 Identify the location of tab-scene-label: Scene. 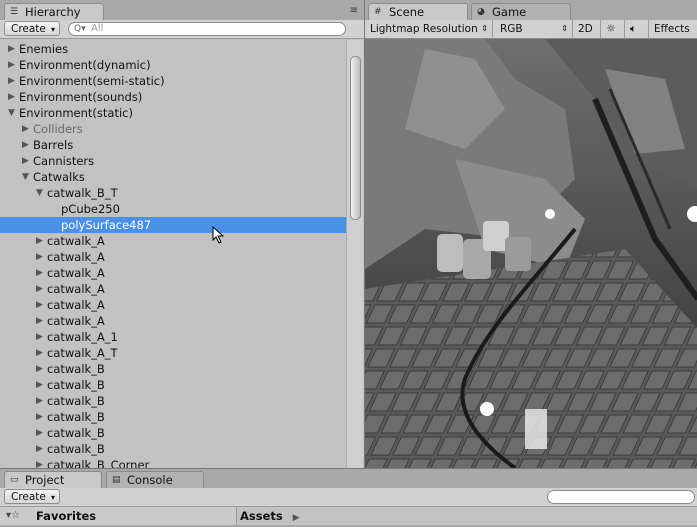
(407, 12).